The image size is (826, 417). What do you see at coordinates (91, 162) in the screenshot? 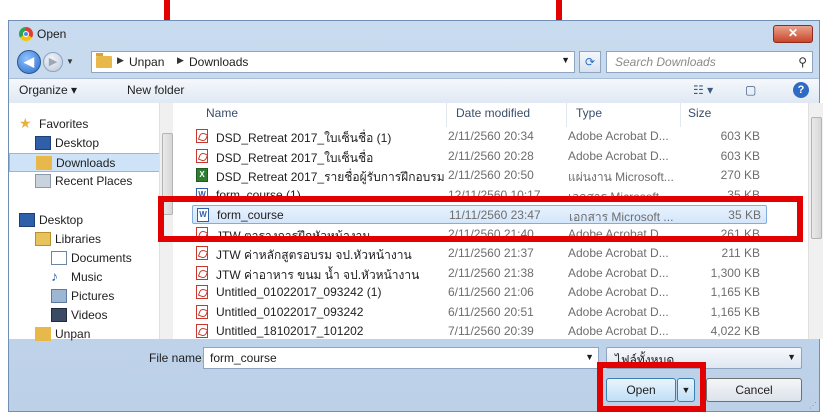
I see `sidebar-item-downloads: Downloads` at bounding box center [91, 162].